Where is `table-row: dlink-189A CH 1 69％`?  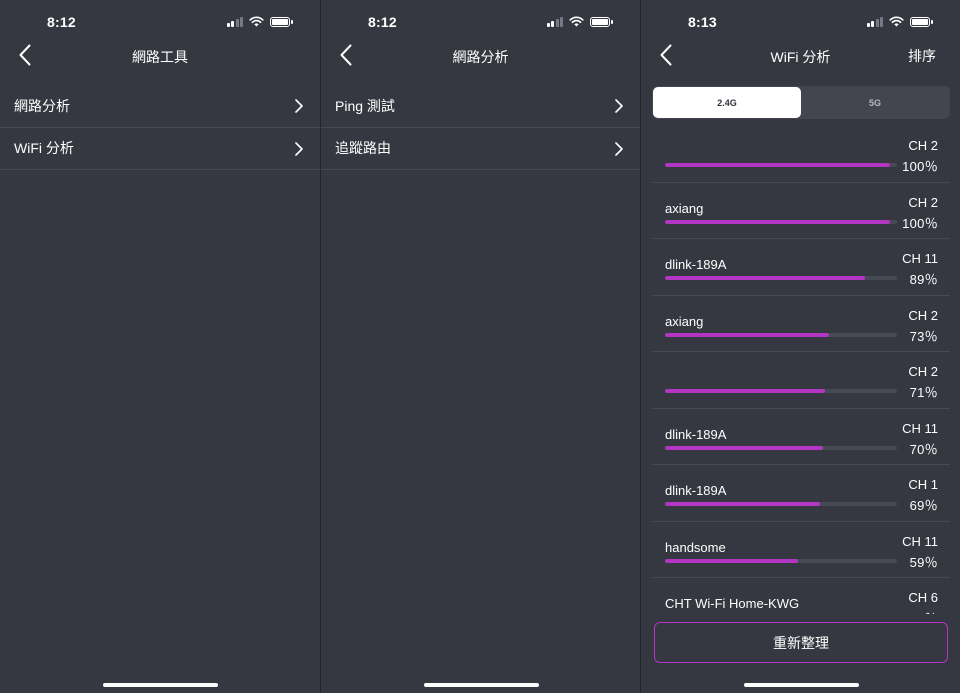
table-row: dlink-189A CH 1 69％ is located at coordinates (801, 493).